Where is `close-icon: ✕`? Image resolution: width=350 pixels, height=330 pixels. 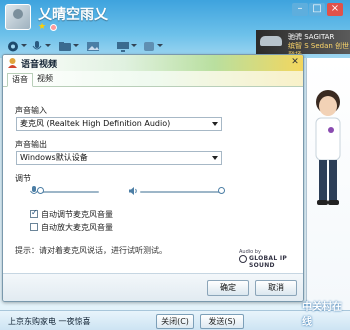 close-icon: ✕ is located at coordinates (295, 62).